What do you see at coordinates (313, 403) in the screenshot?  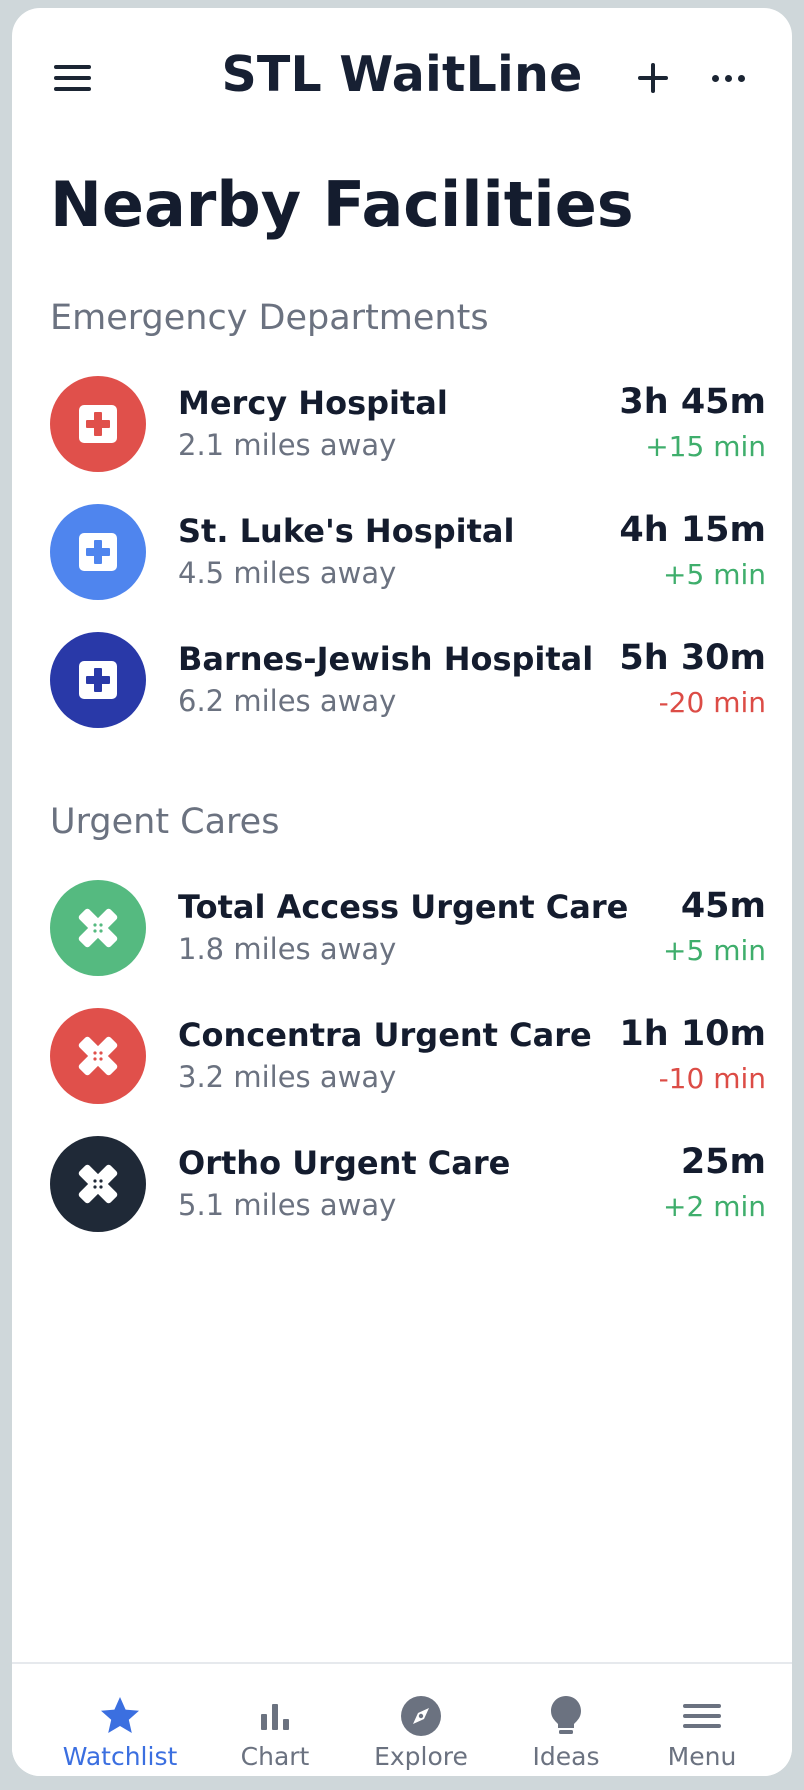 I see `facility-name: Mercy Hospital` at bounding box center [313, 403].